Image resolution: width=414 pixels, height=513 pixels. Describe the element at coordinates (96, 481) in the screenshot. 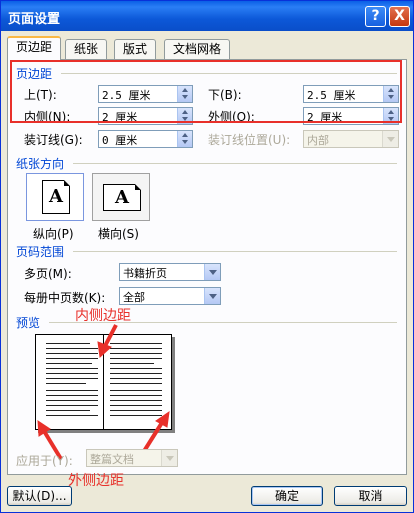

I see `outside-margin-annotation: 外侧边距` at that location.